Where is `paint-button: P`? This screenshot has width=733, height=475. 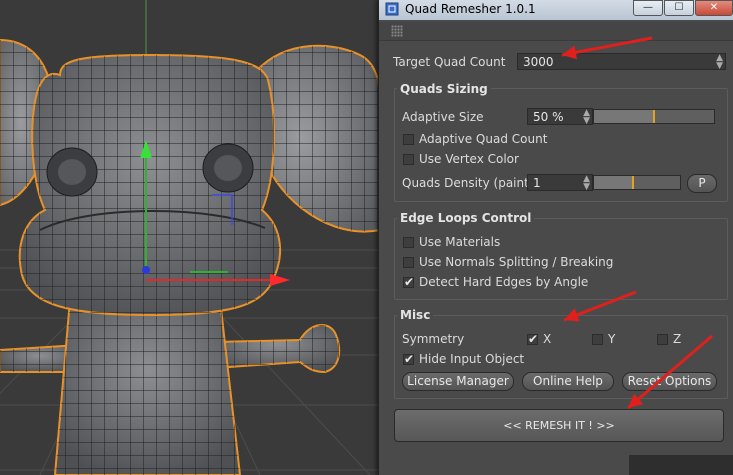
paint-button: P is located at coordinates (702, 183).